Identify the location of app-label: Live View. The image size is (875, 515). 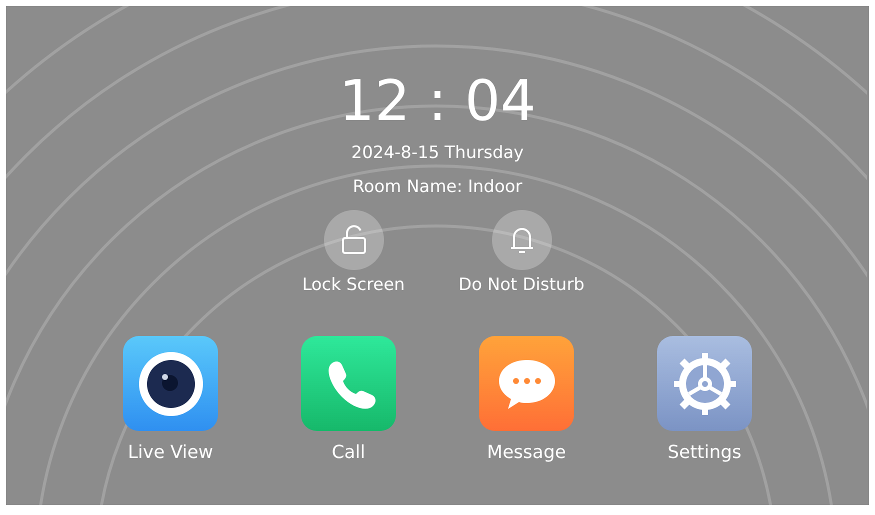
(171, 453).